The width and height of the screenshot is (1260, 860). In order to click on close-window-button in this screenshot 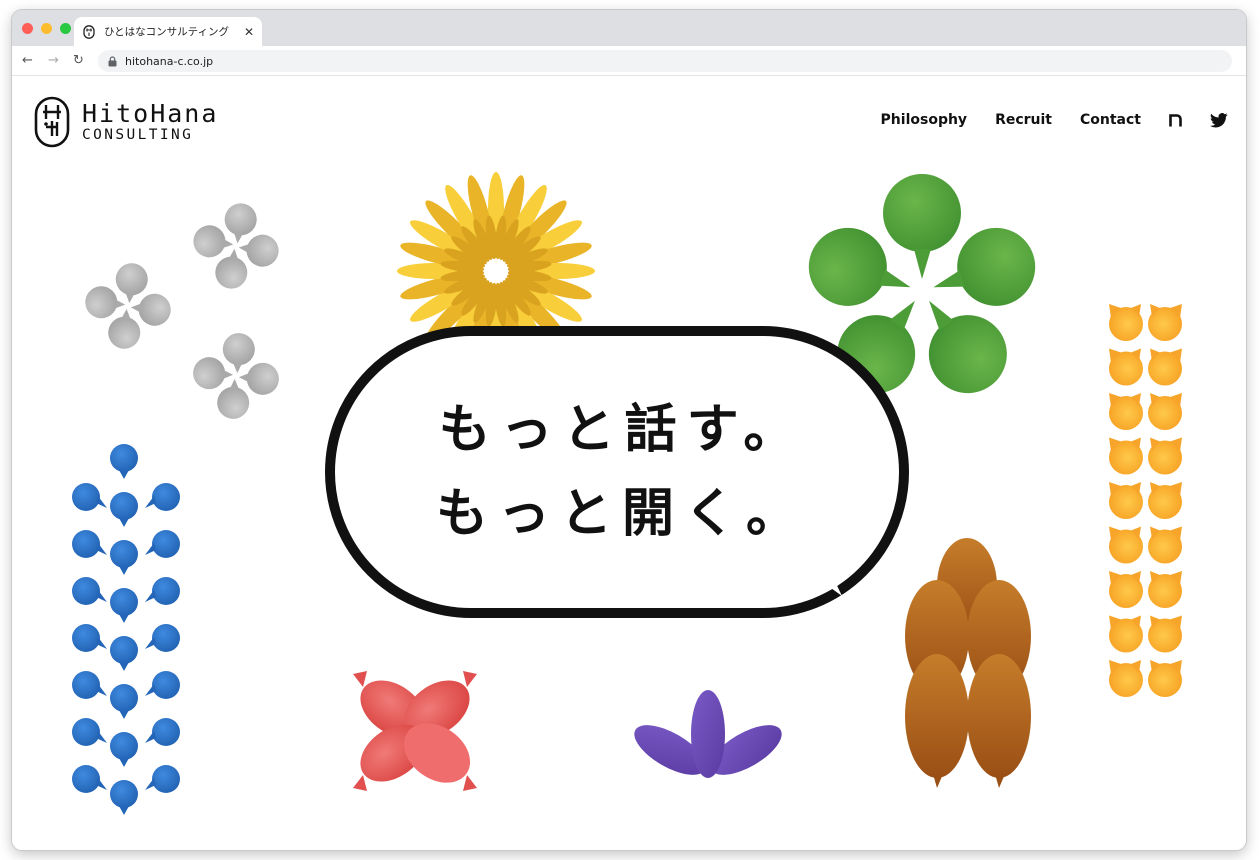, I will do `click(27, 28)`.